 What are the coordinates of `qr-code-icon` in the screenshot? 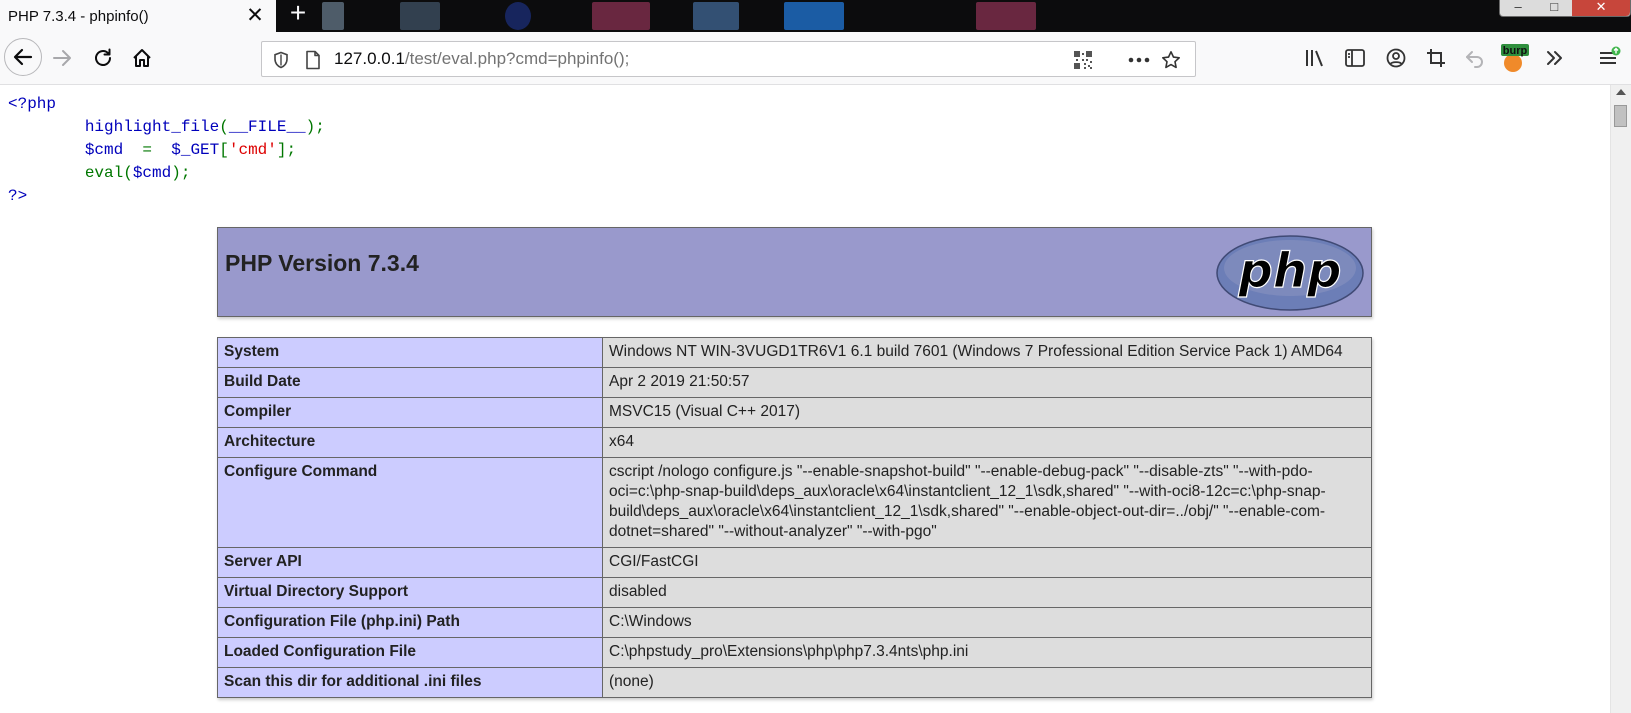 It's located at (1083, 60).